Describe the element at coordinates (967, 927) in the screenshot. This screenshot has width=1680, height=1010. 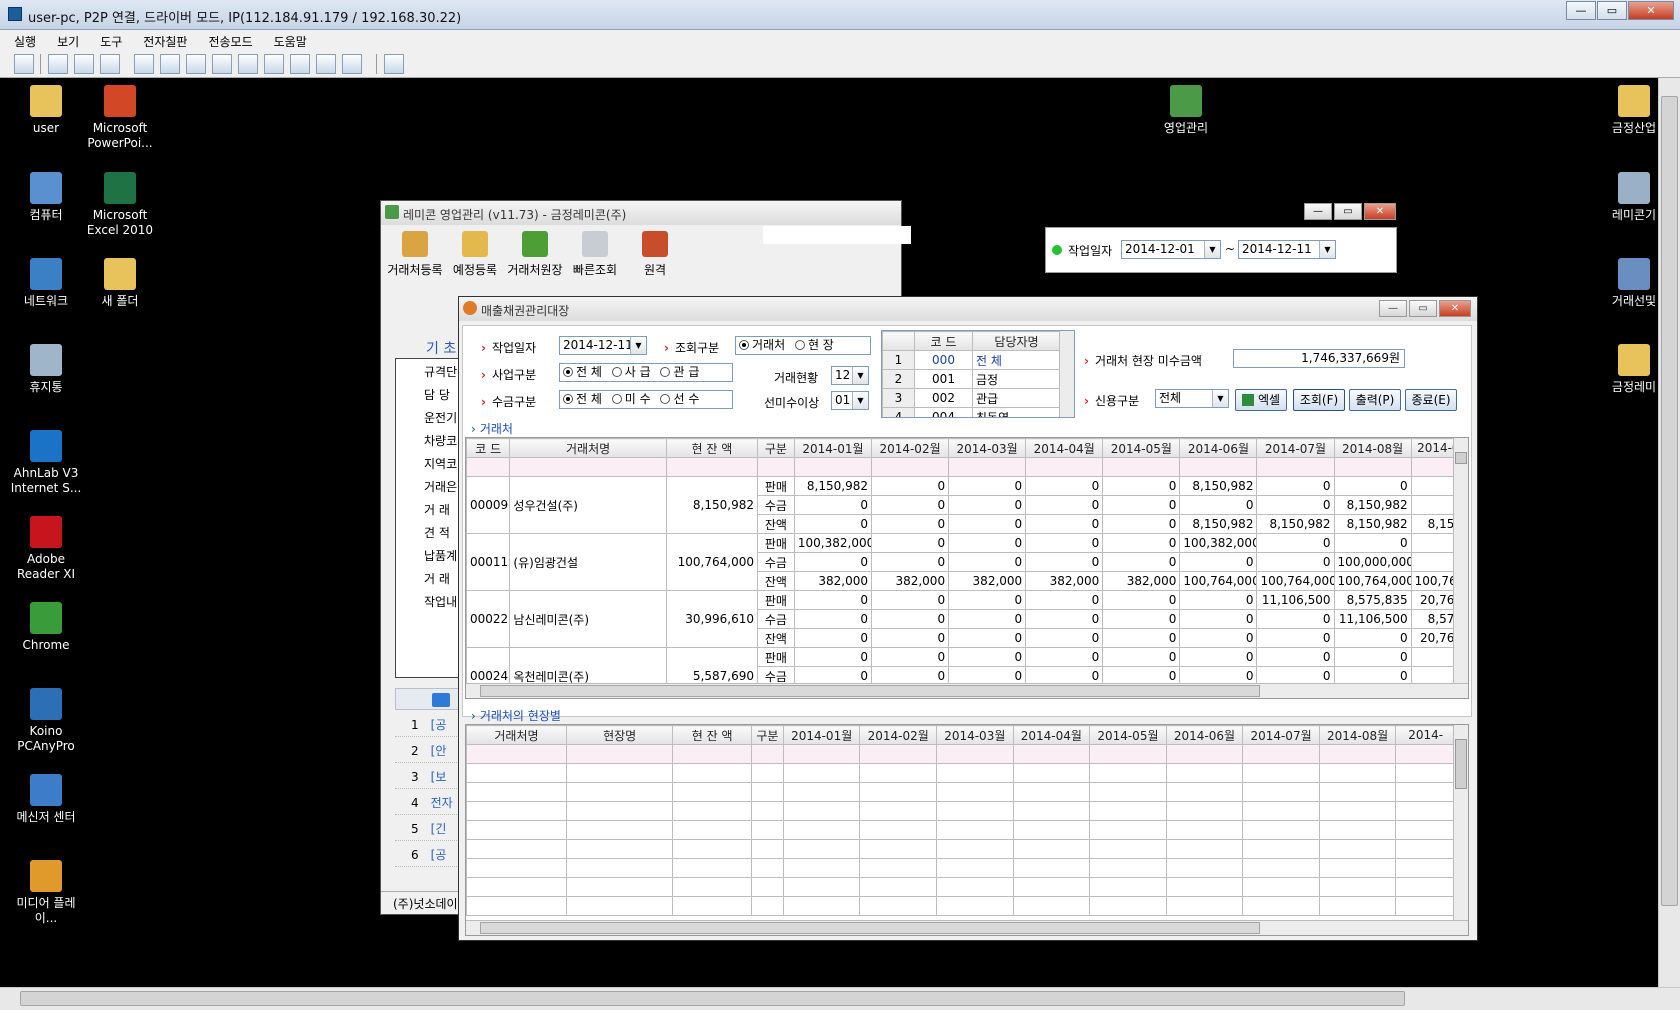
I see `grid2-hscrollbar` at that location.